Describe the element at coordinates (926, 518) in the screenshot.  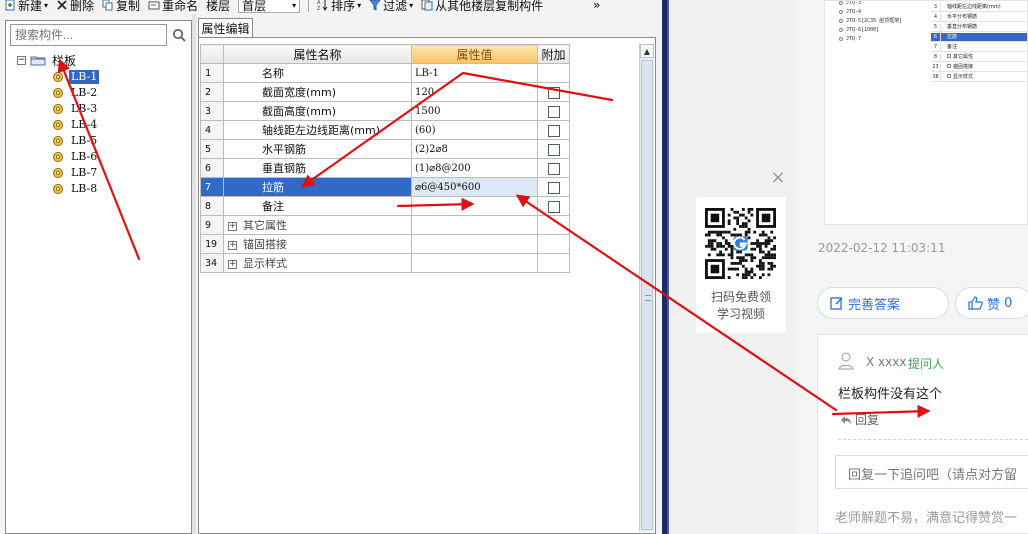
I see `encourage-text: 老师解题不易，满意记得赞赏一` at that location.